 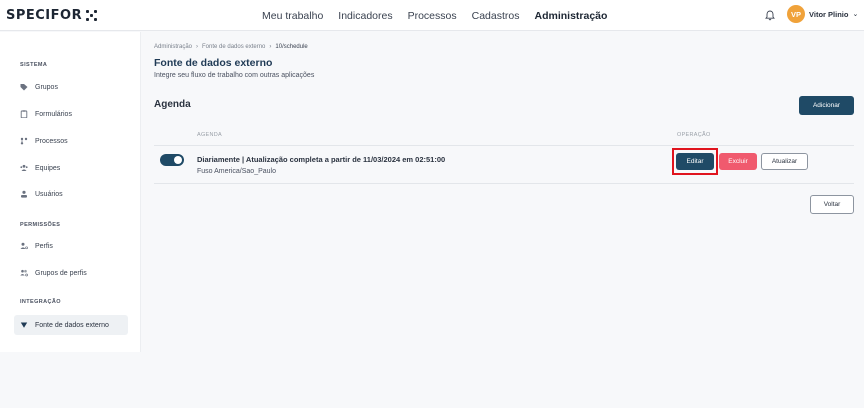 I want to click on sidebar-item-usuarios: Usuários, so click(x=71, y=194).